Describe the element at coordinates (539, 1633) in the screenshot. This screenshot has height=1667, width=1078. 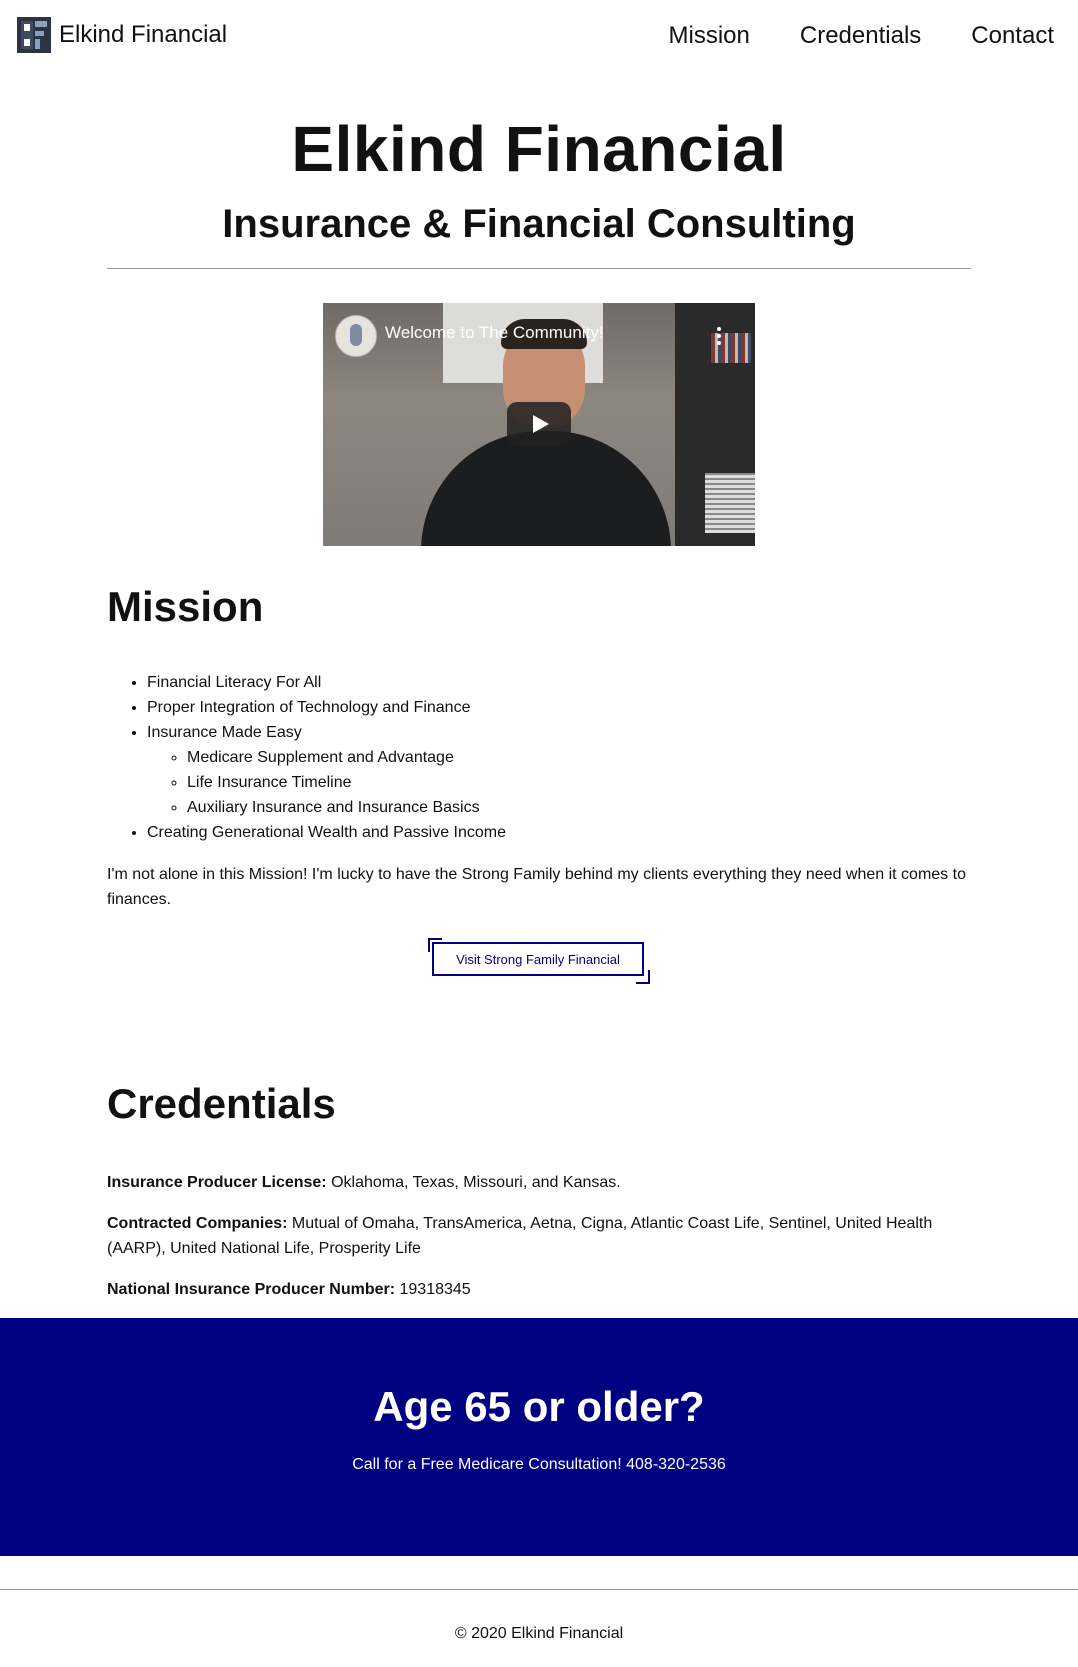
I see `footer-copyright: © 2020 Elkind Financial` at that location.